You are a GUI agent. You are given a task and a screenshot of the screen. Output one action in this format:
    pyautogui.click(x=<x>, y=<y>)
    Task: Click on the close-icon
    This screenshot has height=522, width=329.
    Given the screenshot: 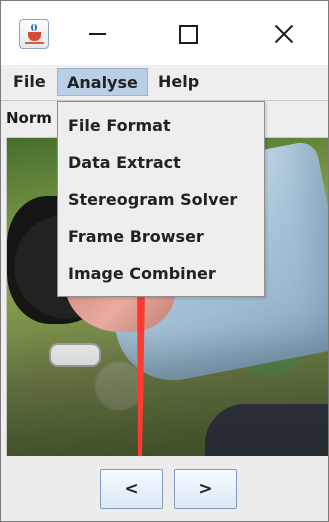 What is the action you would take?
    pyautogui.click(x=284, y=34)
    